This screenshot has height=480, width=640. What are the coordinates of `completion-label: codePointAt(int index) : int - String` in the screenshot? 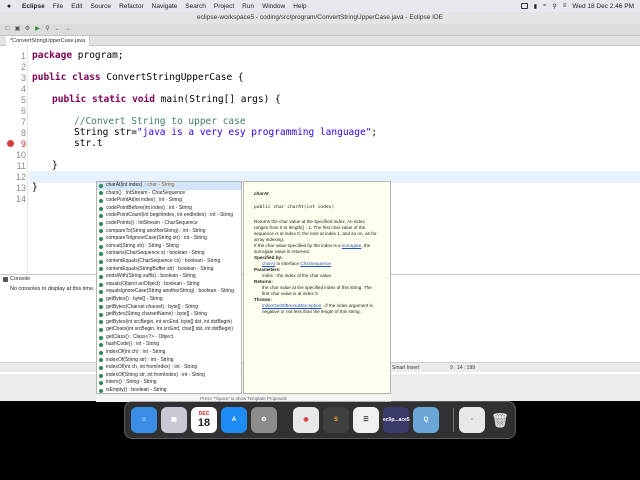 It's located at (144, 200).